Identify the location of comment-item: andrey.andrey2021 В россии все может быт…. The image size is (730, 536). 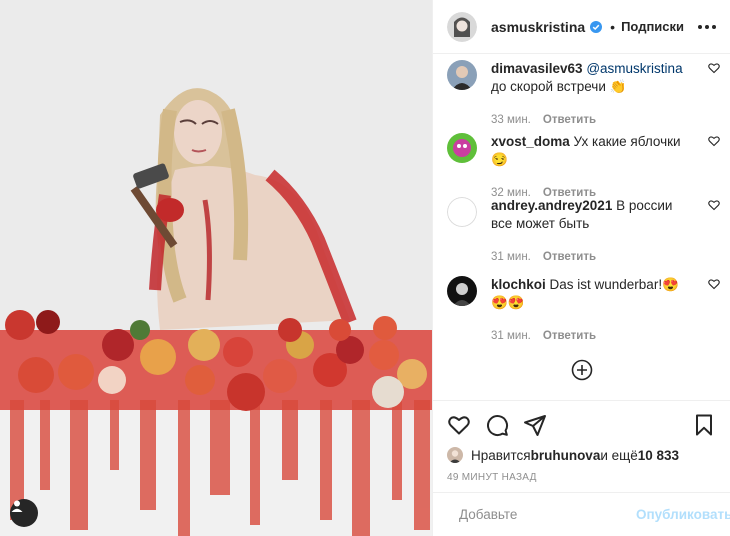
(583, 231).